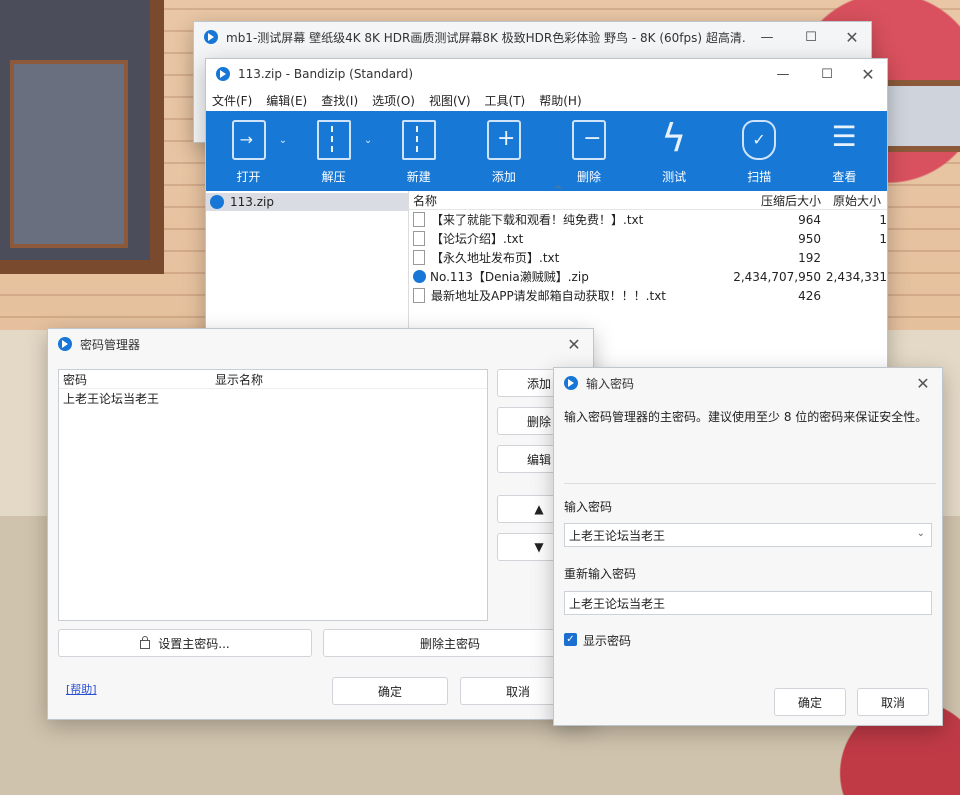 The height and width of the screenshot is (795, 960). Describe the element at coordinates (505, 100) in the screenshot. I see `menu-tools: 工具(T)` at that location.